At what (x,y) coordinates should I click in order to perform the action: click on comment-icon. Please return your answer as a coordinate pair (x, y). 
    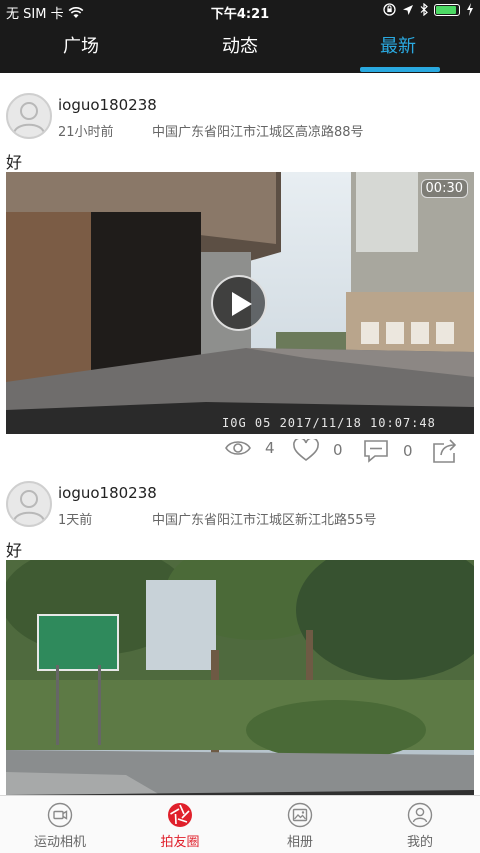
    Looking at the image, I should click on (376, 451).